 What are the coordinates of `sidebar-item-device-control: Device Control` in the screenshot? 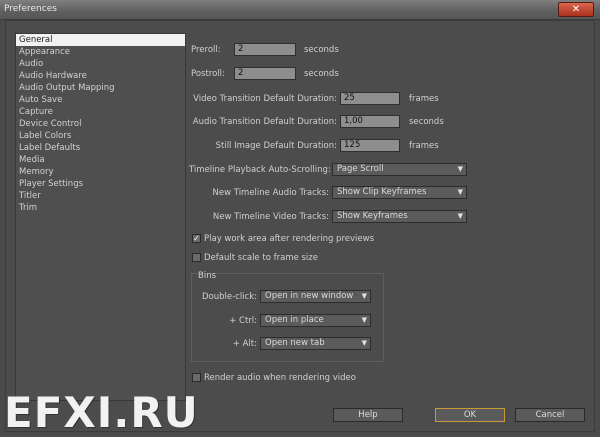 It's located at (100, 124).